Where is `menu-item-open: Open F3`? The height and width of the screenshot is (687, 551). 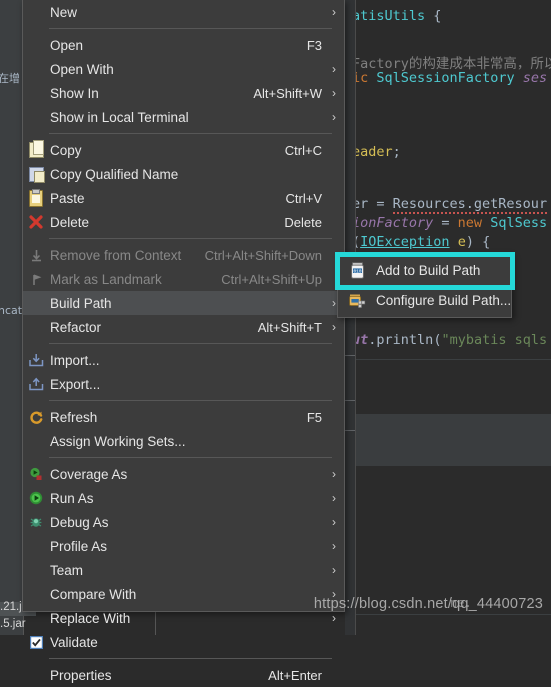 menu-item-open: Open F3 is located at coordinates (183, 45).